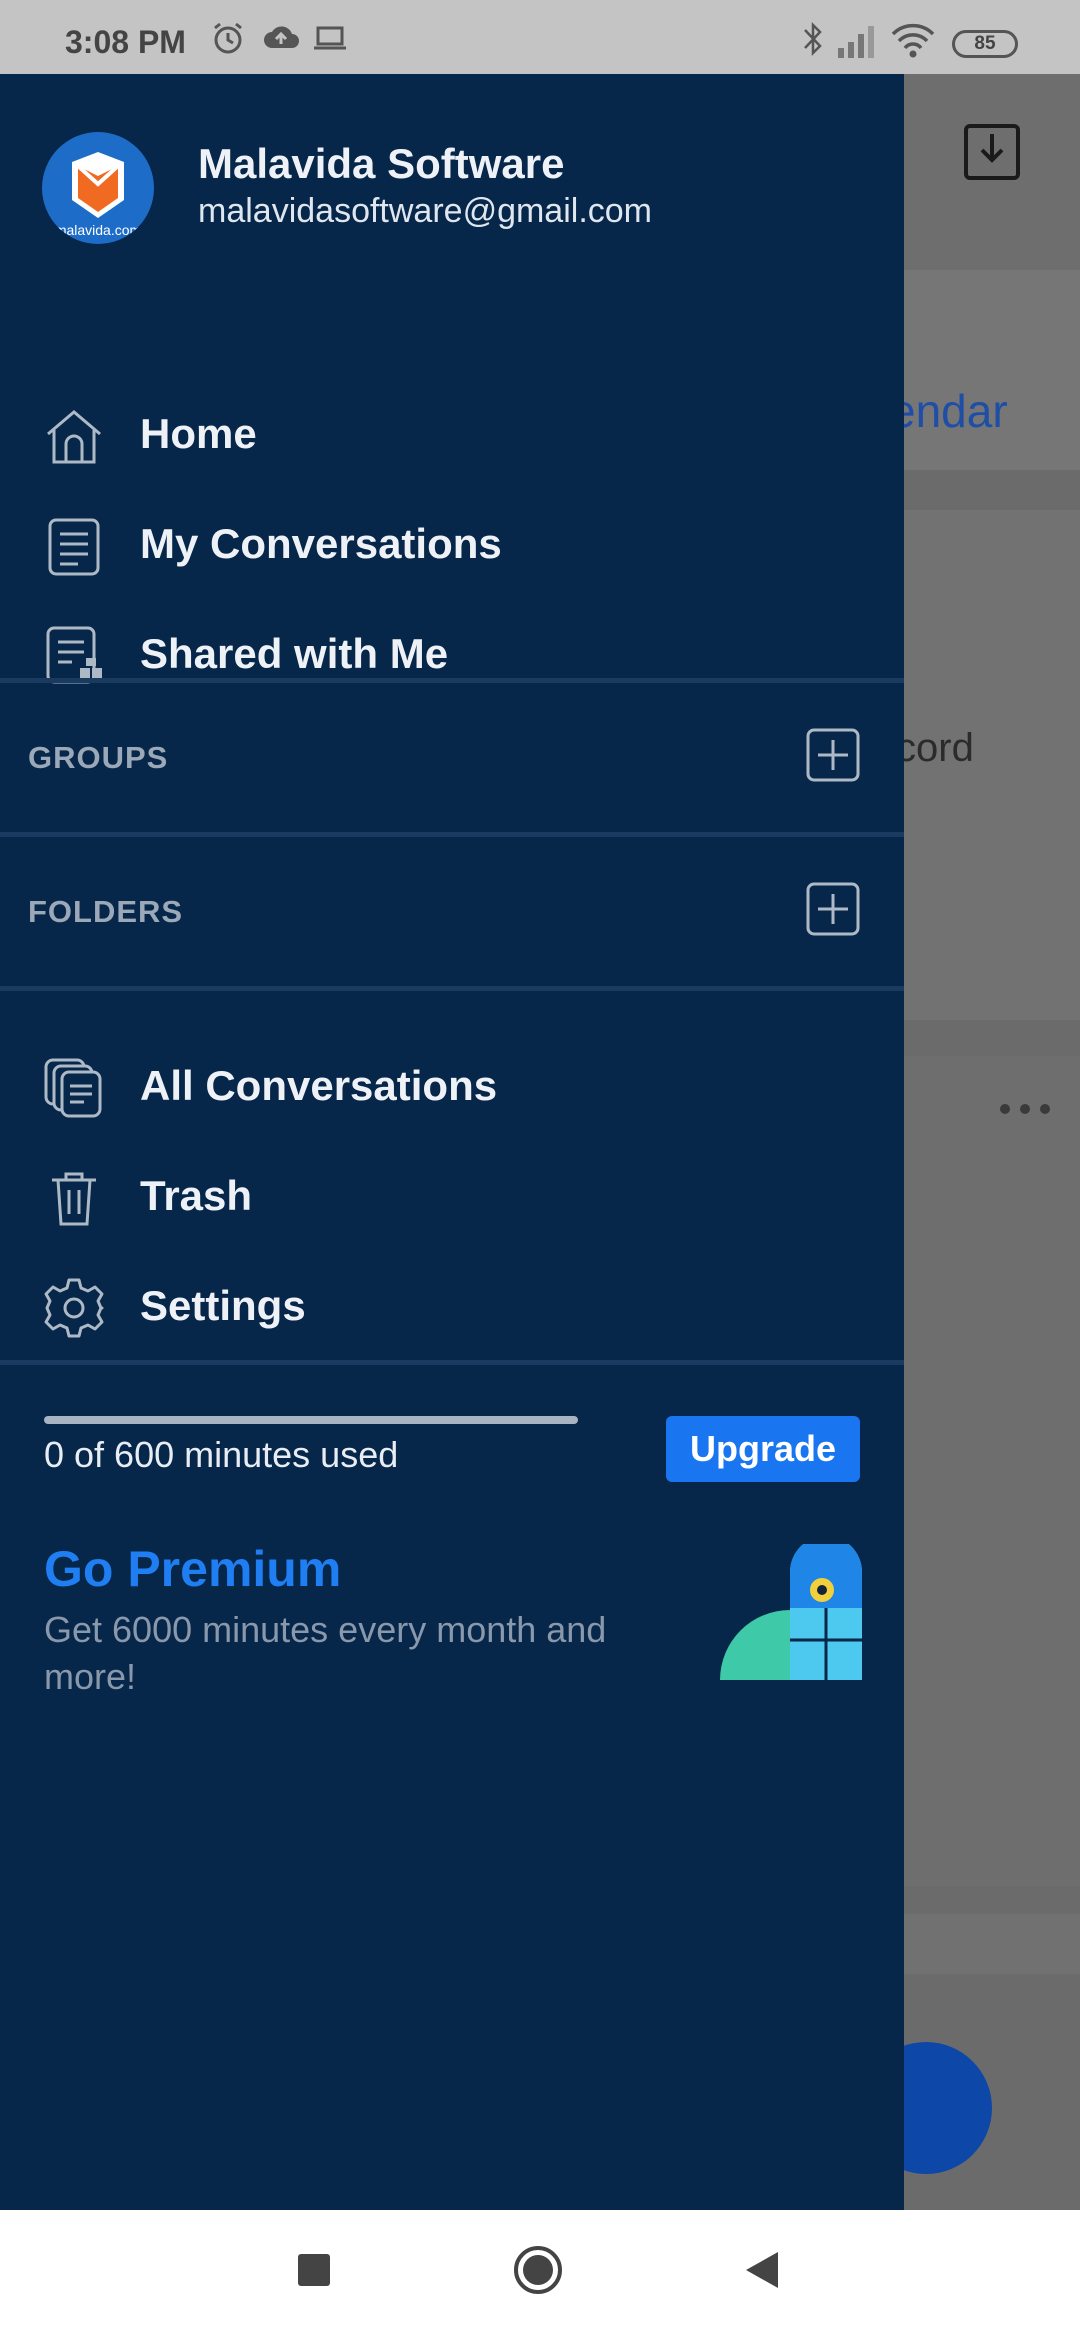  I want to click on nav-label-all-conversations: All Conversations, so click(319, 1085).